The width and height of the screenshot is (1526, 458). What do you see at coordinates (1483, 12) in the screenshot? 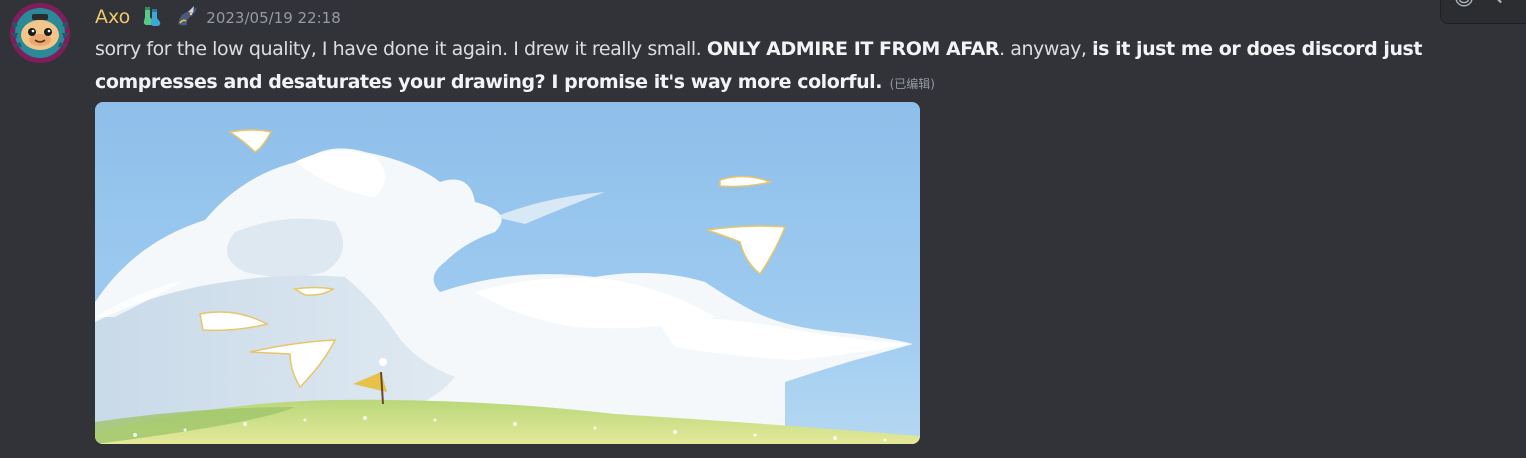
I see `message-hover-toolbar: ☺ ↩` at bounding box center [1483, 12].